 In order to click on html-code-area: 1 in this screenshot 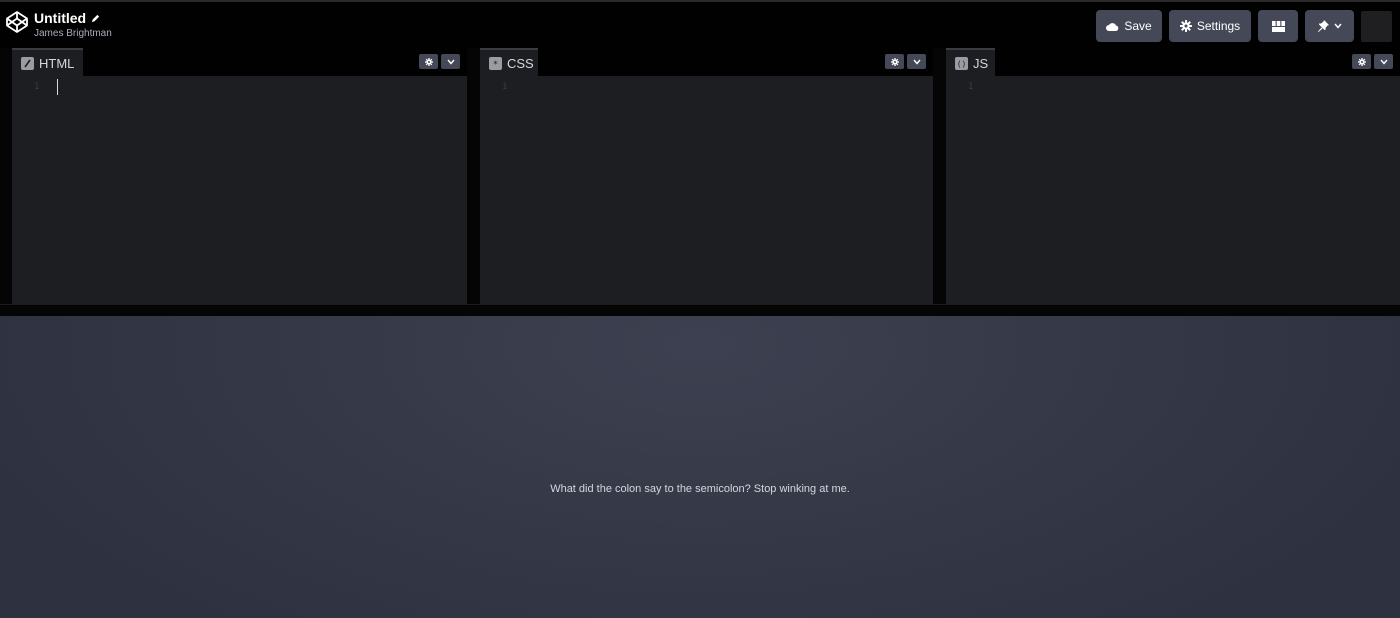, I will do `click(239, 190)`.